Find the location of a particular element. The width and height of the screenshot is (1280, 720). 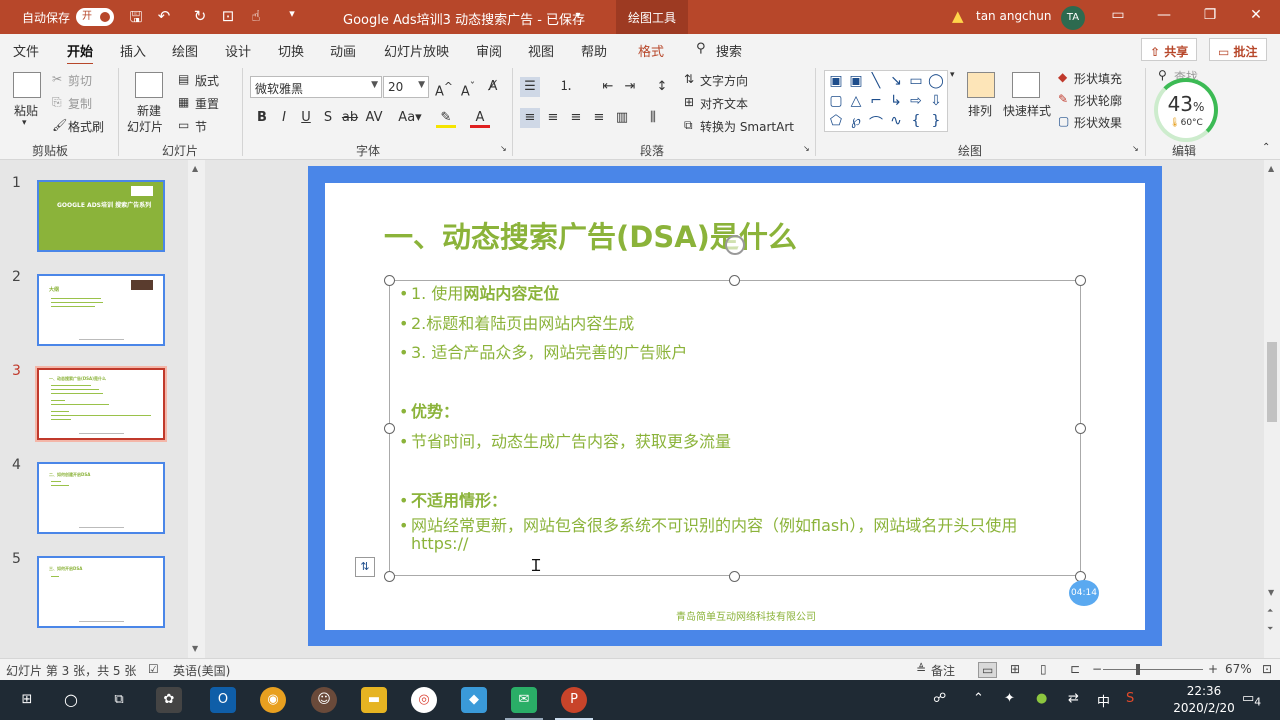

title-dropdown-icon: ▾ is located at coordinates (578, 15).